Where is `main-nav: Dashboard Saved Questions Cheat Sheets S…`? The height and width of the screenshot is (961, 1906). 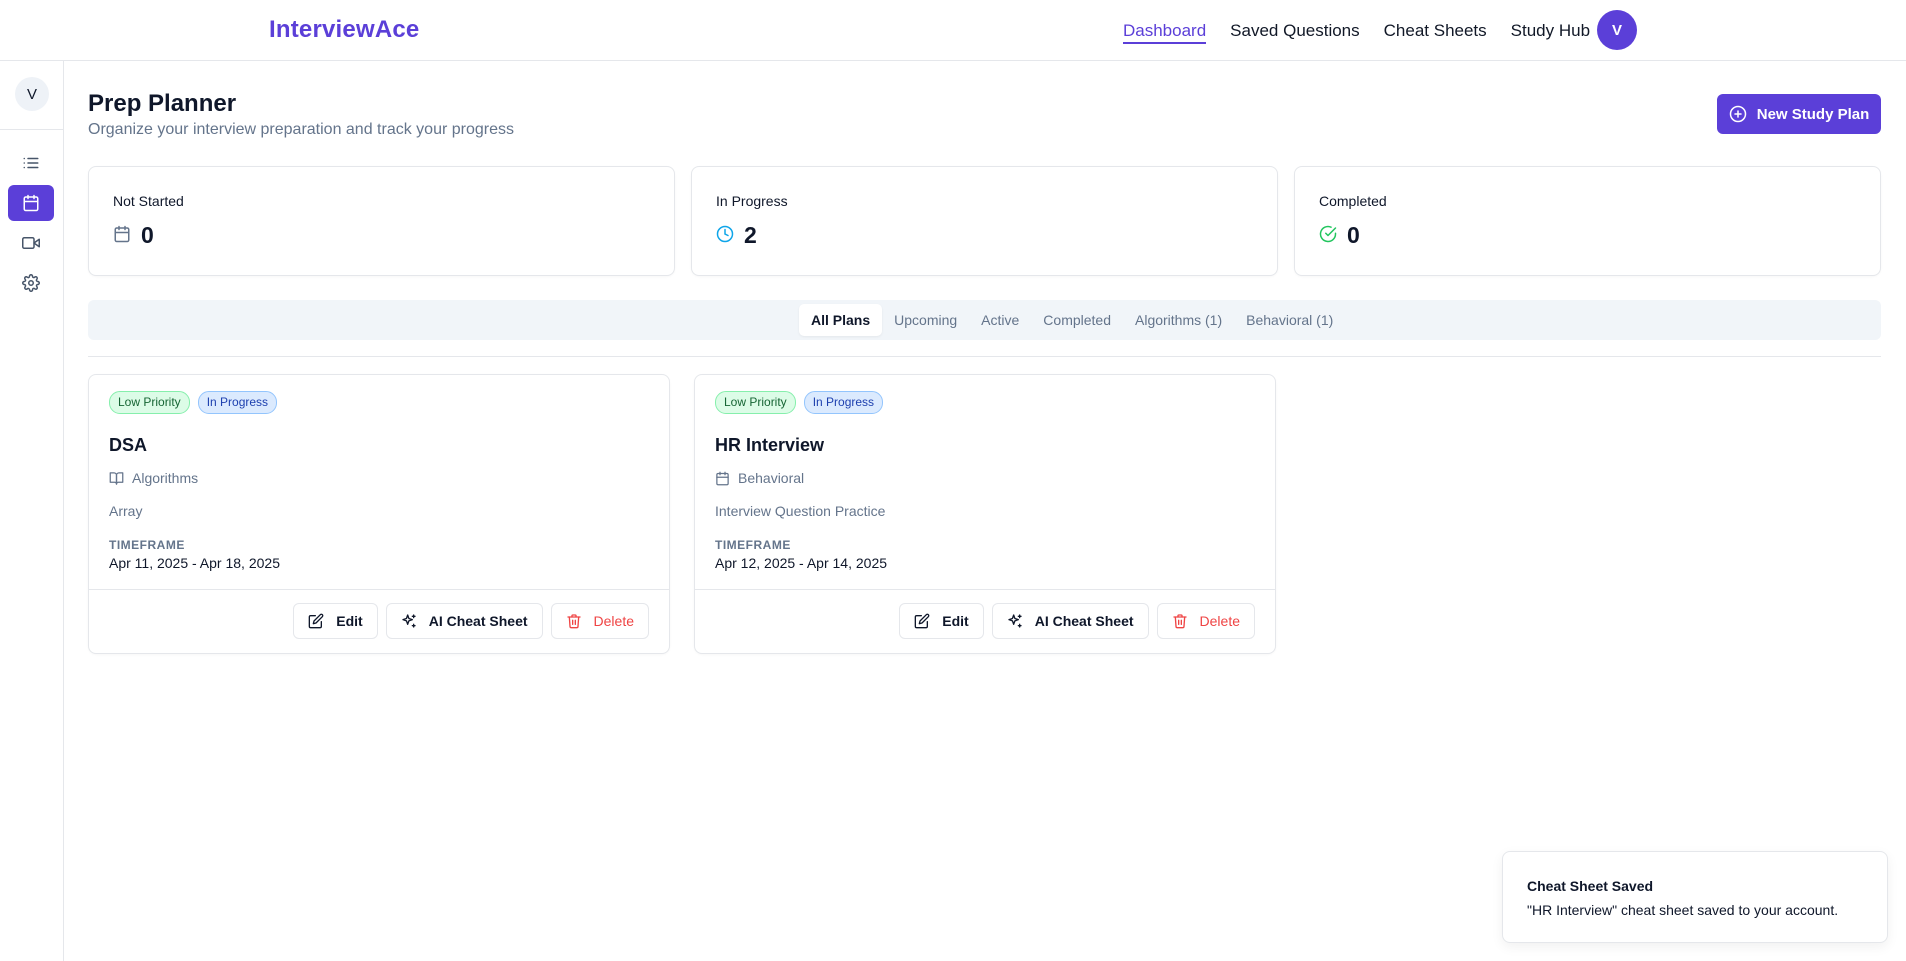
main-nav: Dashboard Saved Questions Cheat Sheets S… is located at coordinates (1356, 30).